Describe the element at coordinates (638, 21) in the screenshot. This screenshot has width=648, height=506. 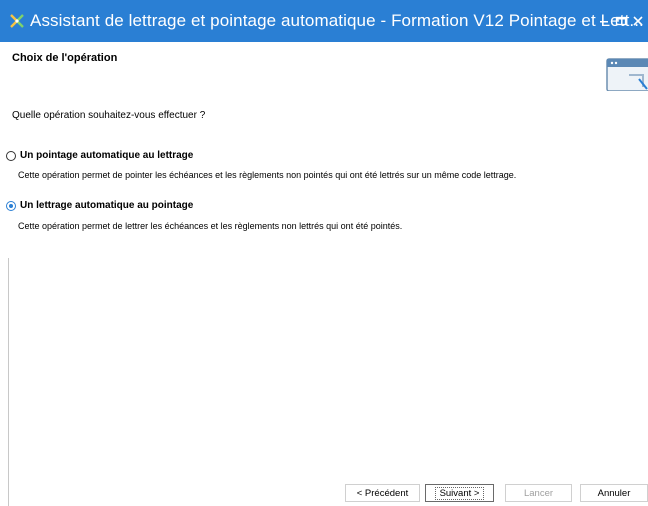
I see `close-icon` at that location.